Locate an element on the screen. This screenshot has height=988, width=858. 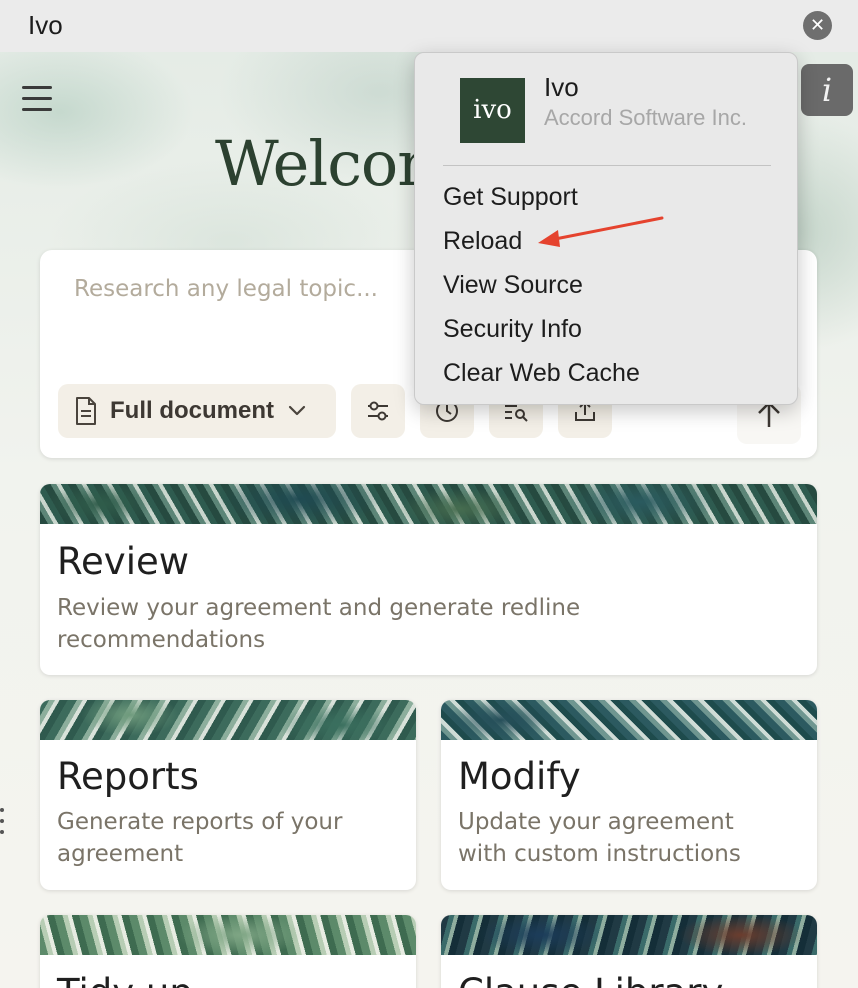
card-title: Tidy up is located at coordinates (125, 979).